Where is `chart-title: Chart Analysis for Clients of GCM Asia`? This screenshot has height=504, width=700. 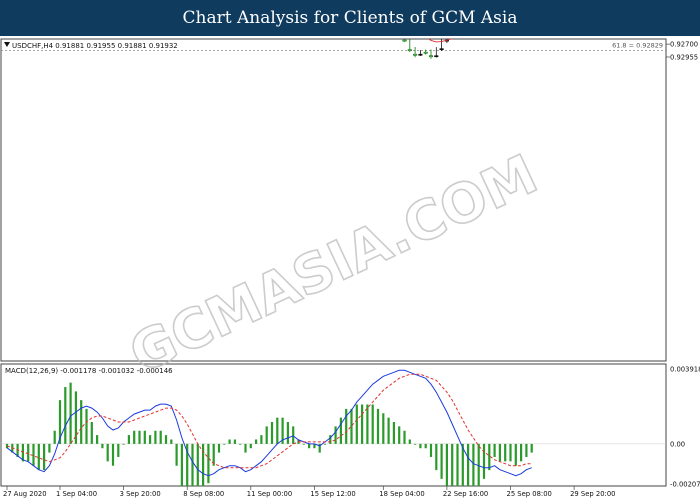
chart-title: Chart Analysis for Clients of GCM Asia is located at coordinates (350, 18).